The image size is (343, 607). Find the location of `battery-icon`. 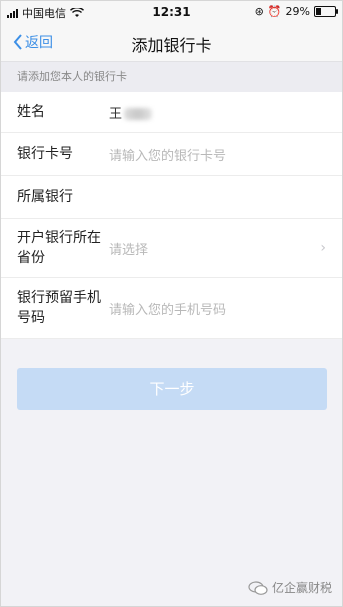

battery-icon is located at coordinates (326, 11).